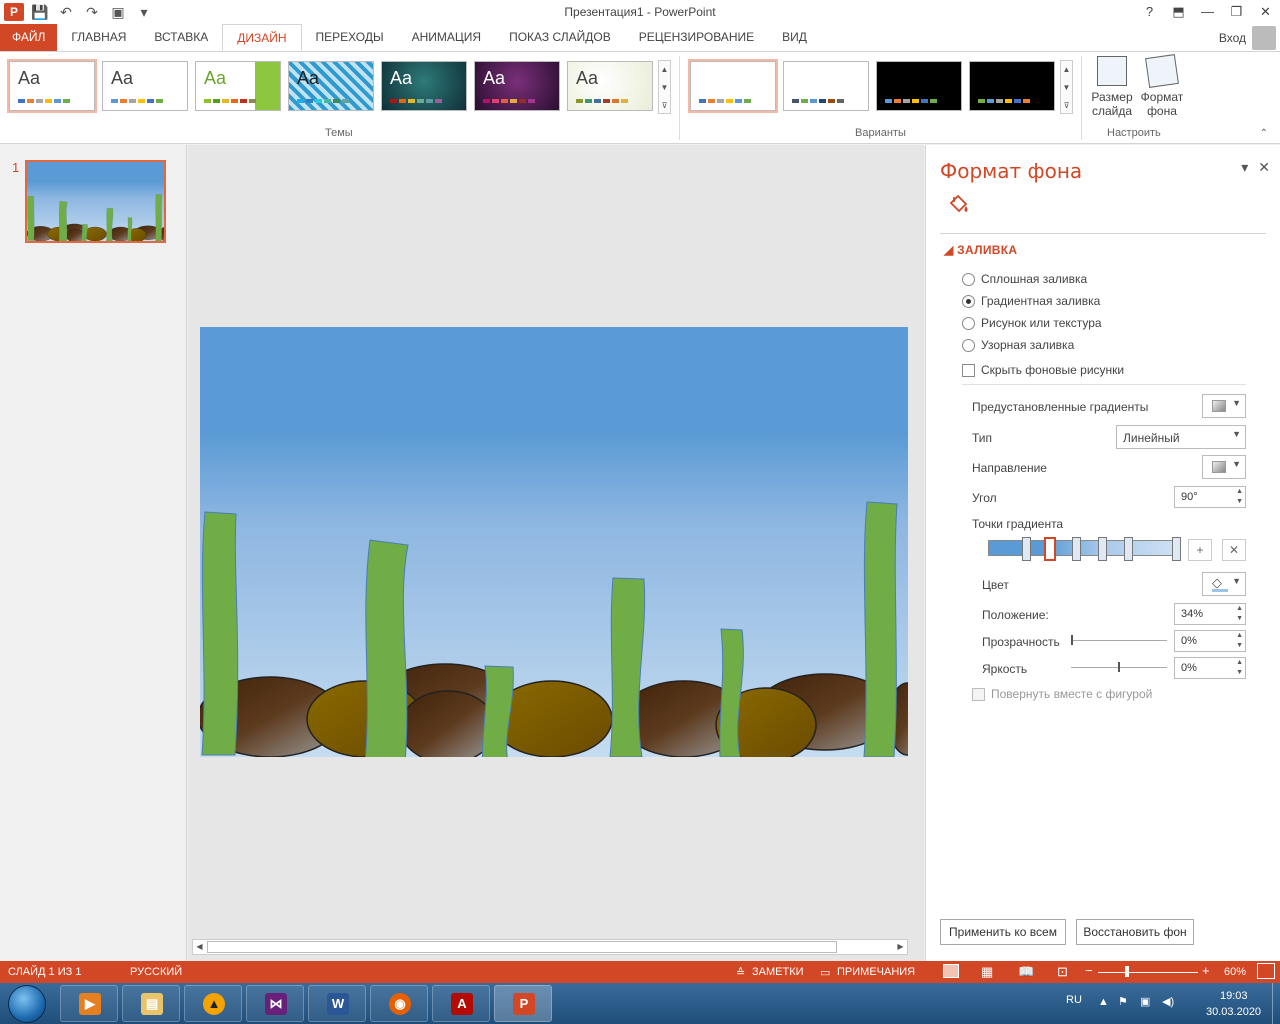 This screenshot has height=1024, width=1280. Describe the element at coordinates (446, 37) in the screenshot. I see `tab-animations: АНИМАЦИЯ` at that location.